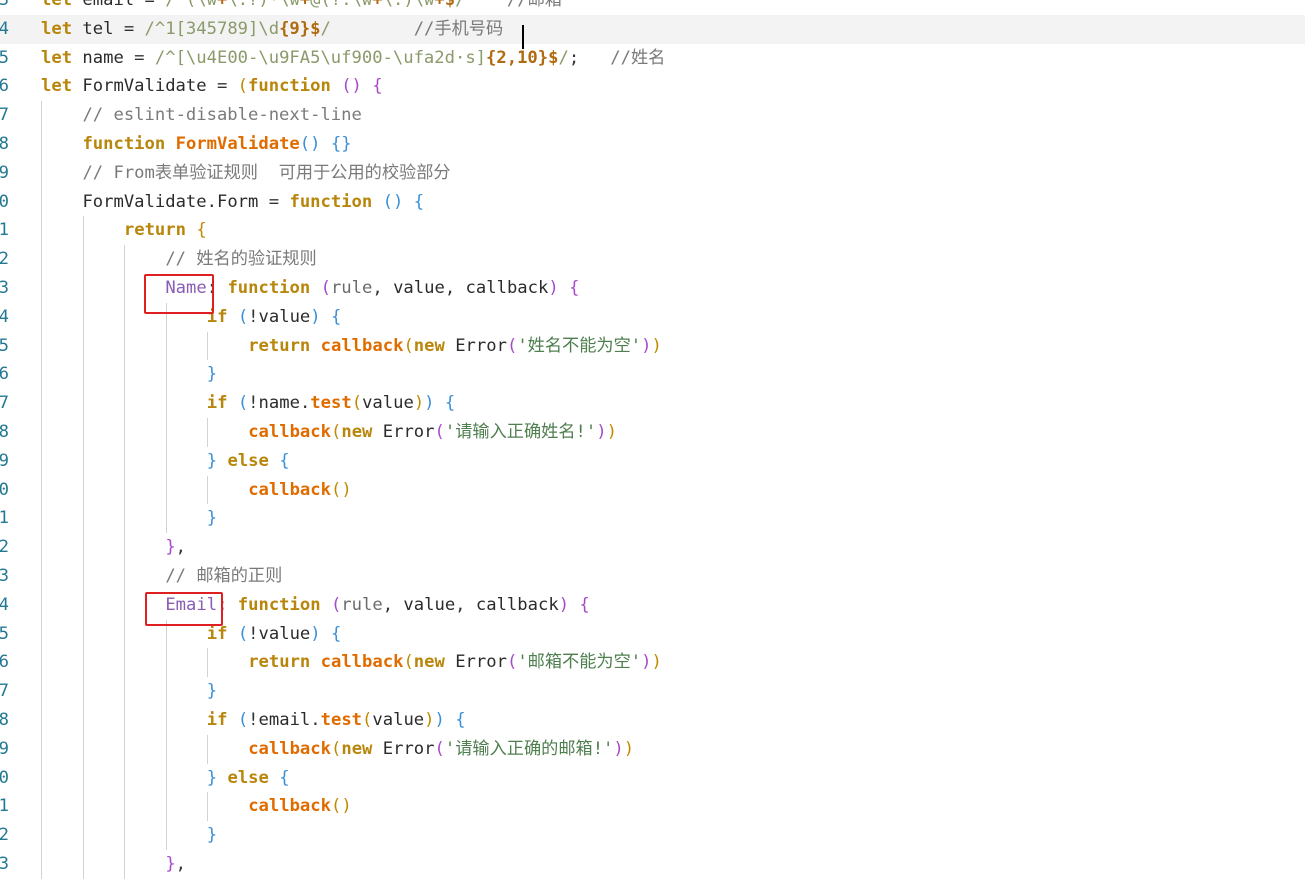 The height and width of the screenshot is (888, 1305). Describe the element at coordinates (224, 576) in the screenshot. I see `code-text: // 邮箱的正则` at that location.